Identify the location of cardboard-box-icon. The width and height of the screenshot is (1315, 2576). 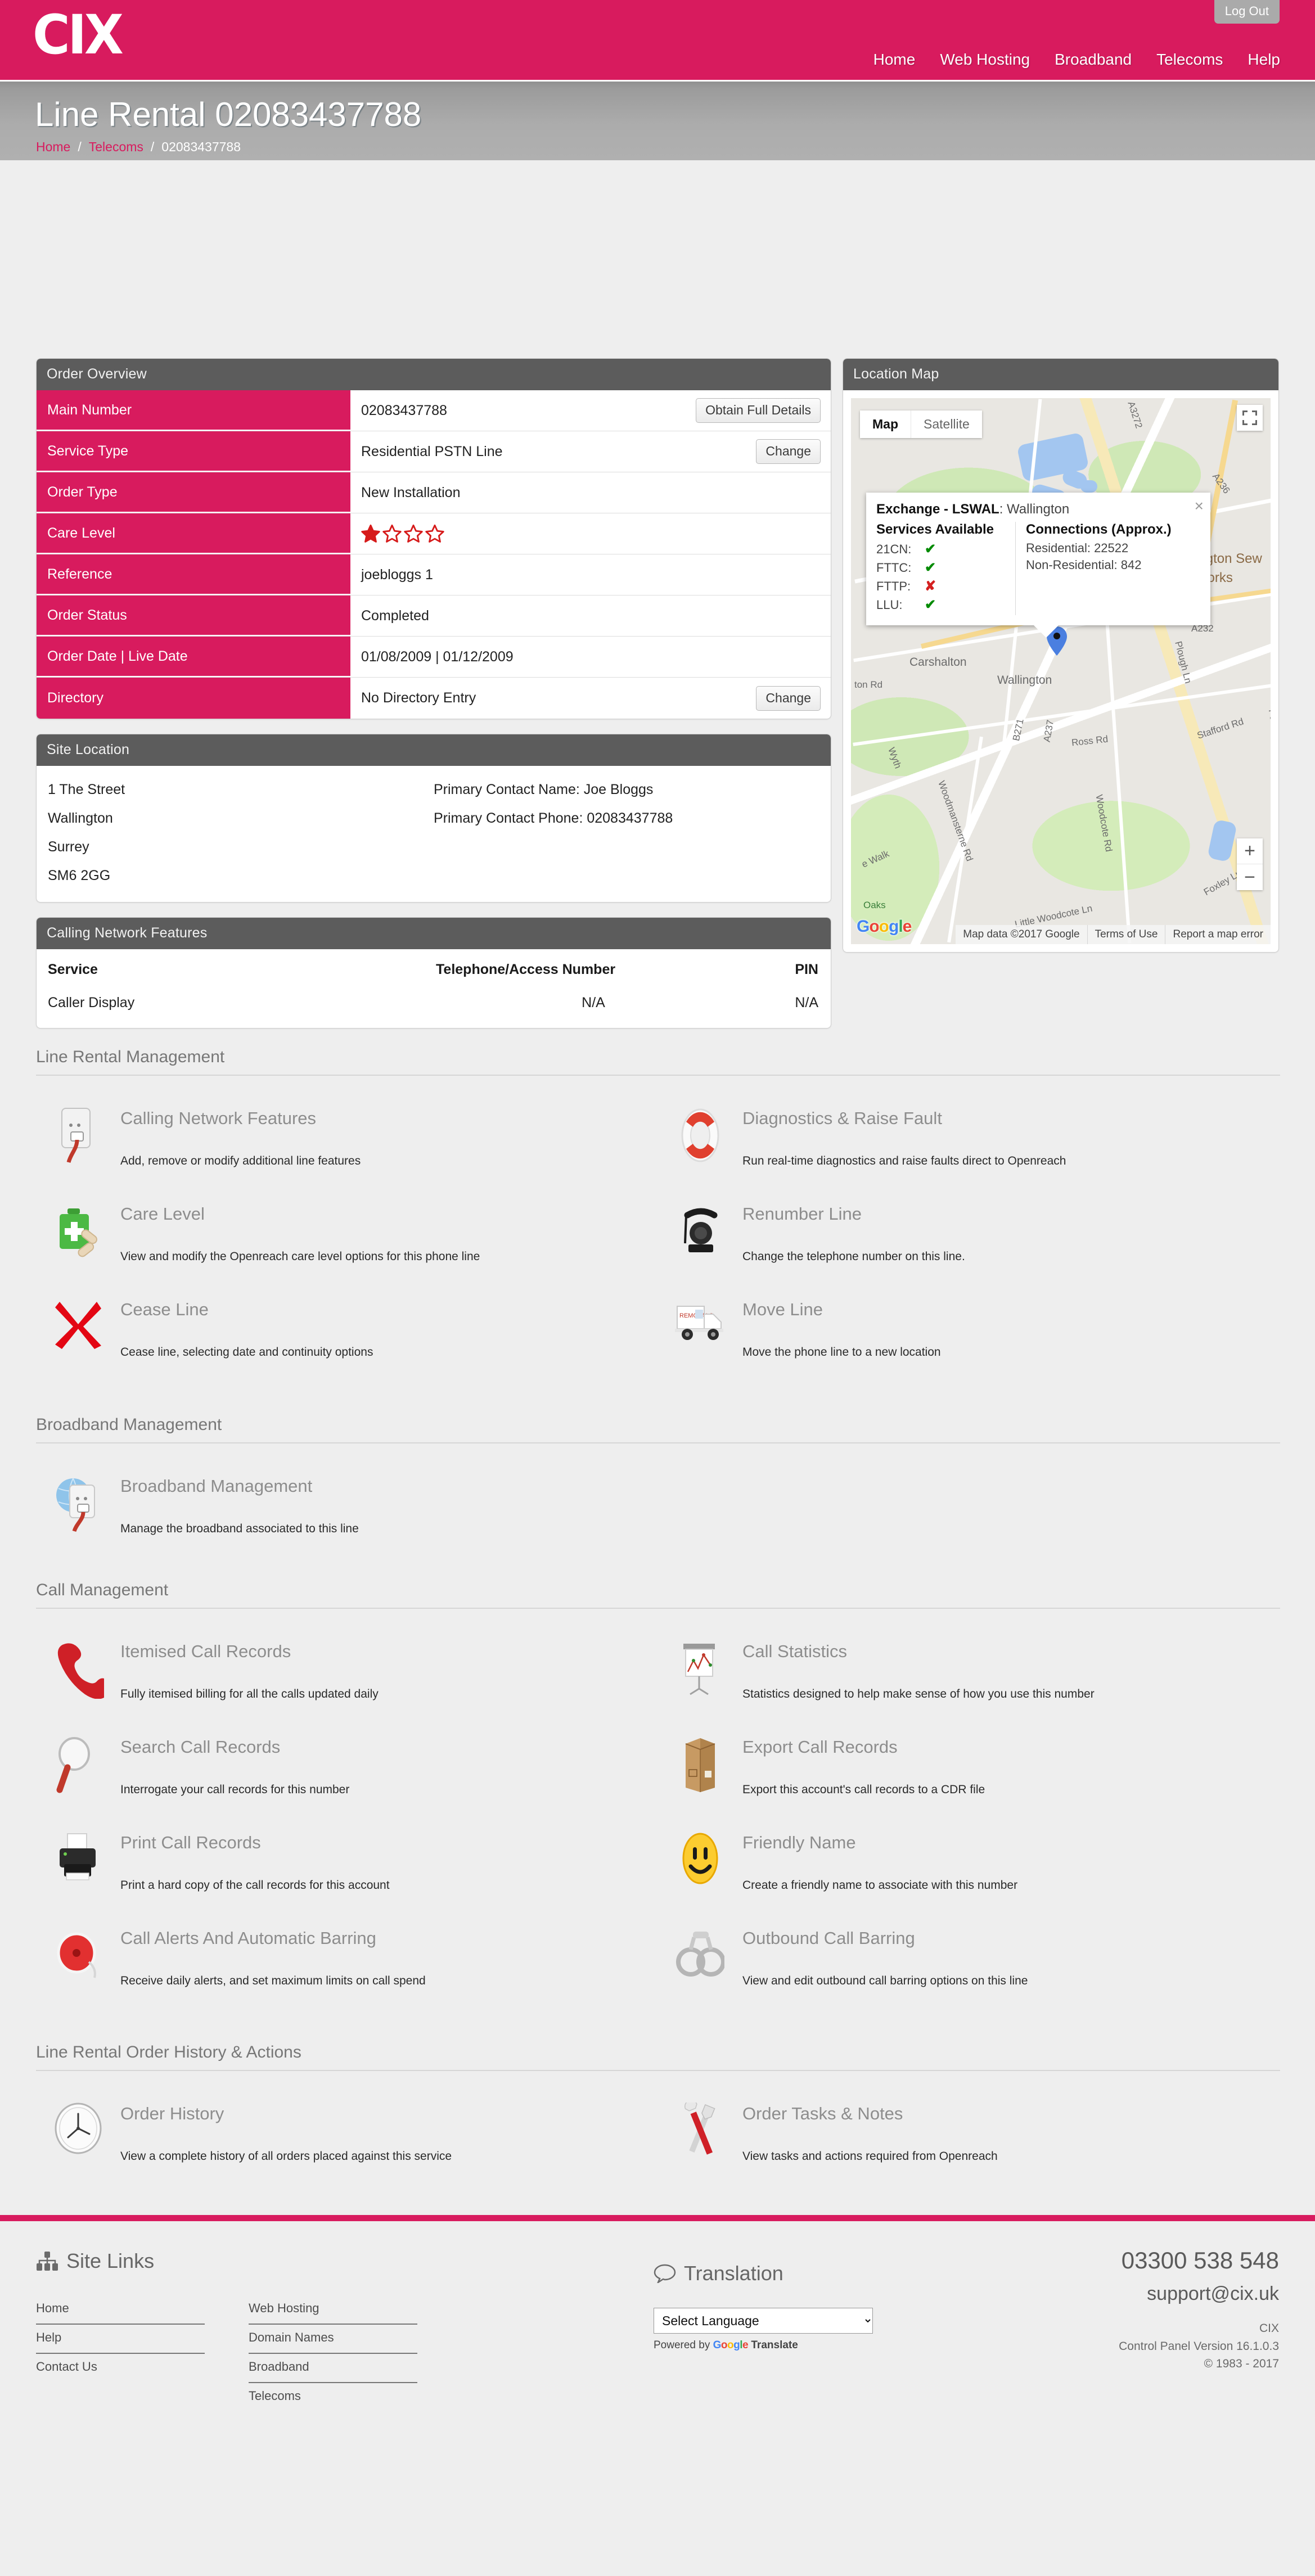
(700, 1763).